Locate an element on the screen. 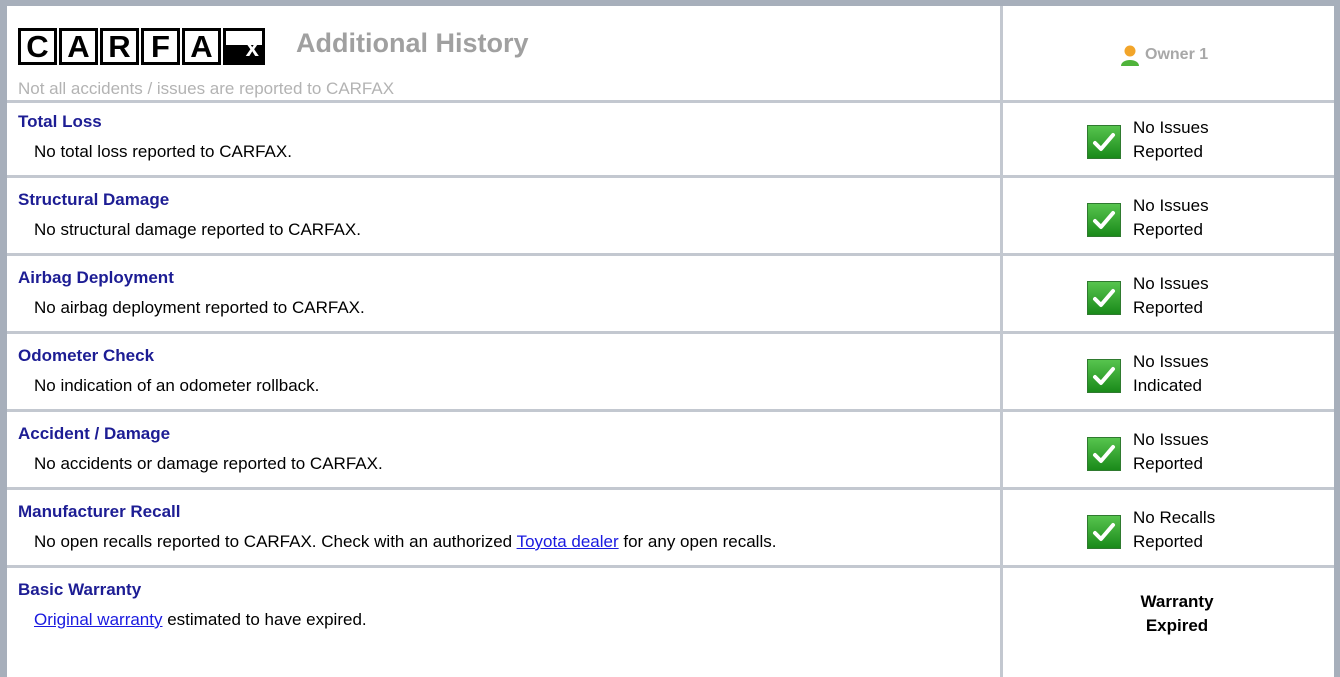 Image resolution: width=1340 pixels, height=677 pixels. row-title: Airbag Deployment is located at coordinates (96, 277).